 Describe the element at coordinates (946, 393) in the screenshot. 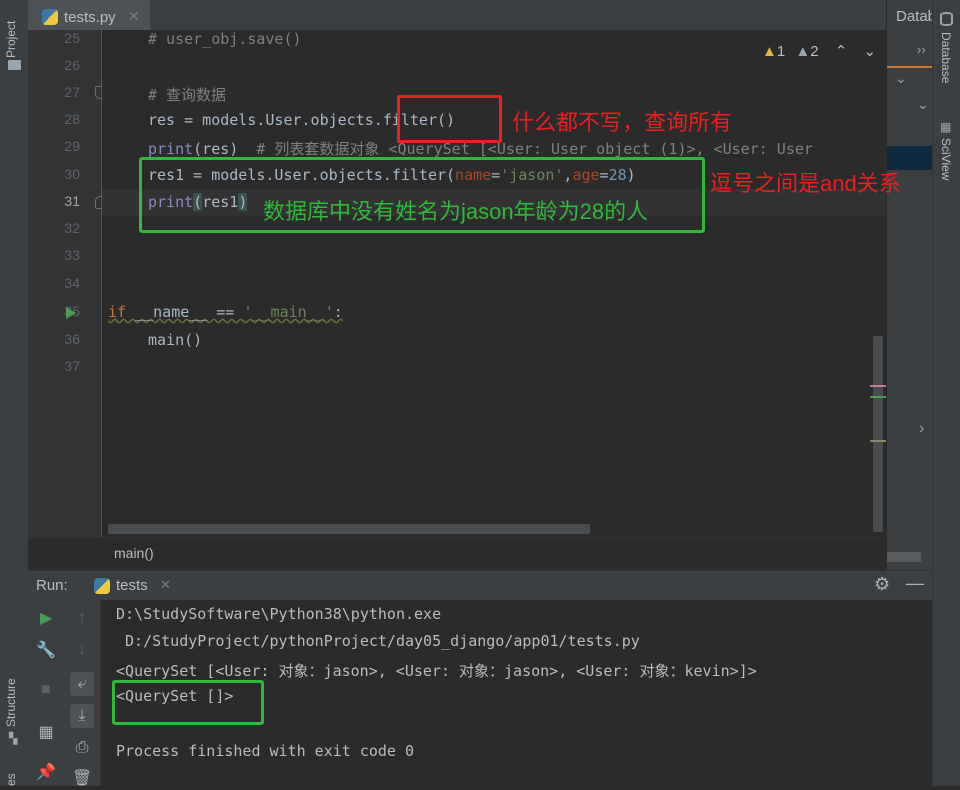

I see `right-tool-strip: Database ▦ SciView` at that location.